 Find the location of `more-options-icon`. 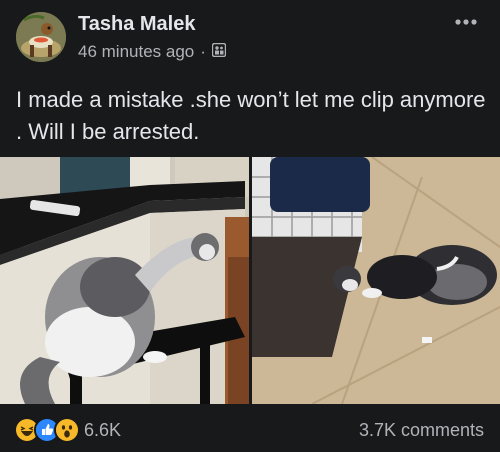

more-options-icon is located at coordinates (466, 22).